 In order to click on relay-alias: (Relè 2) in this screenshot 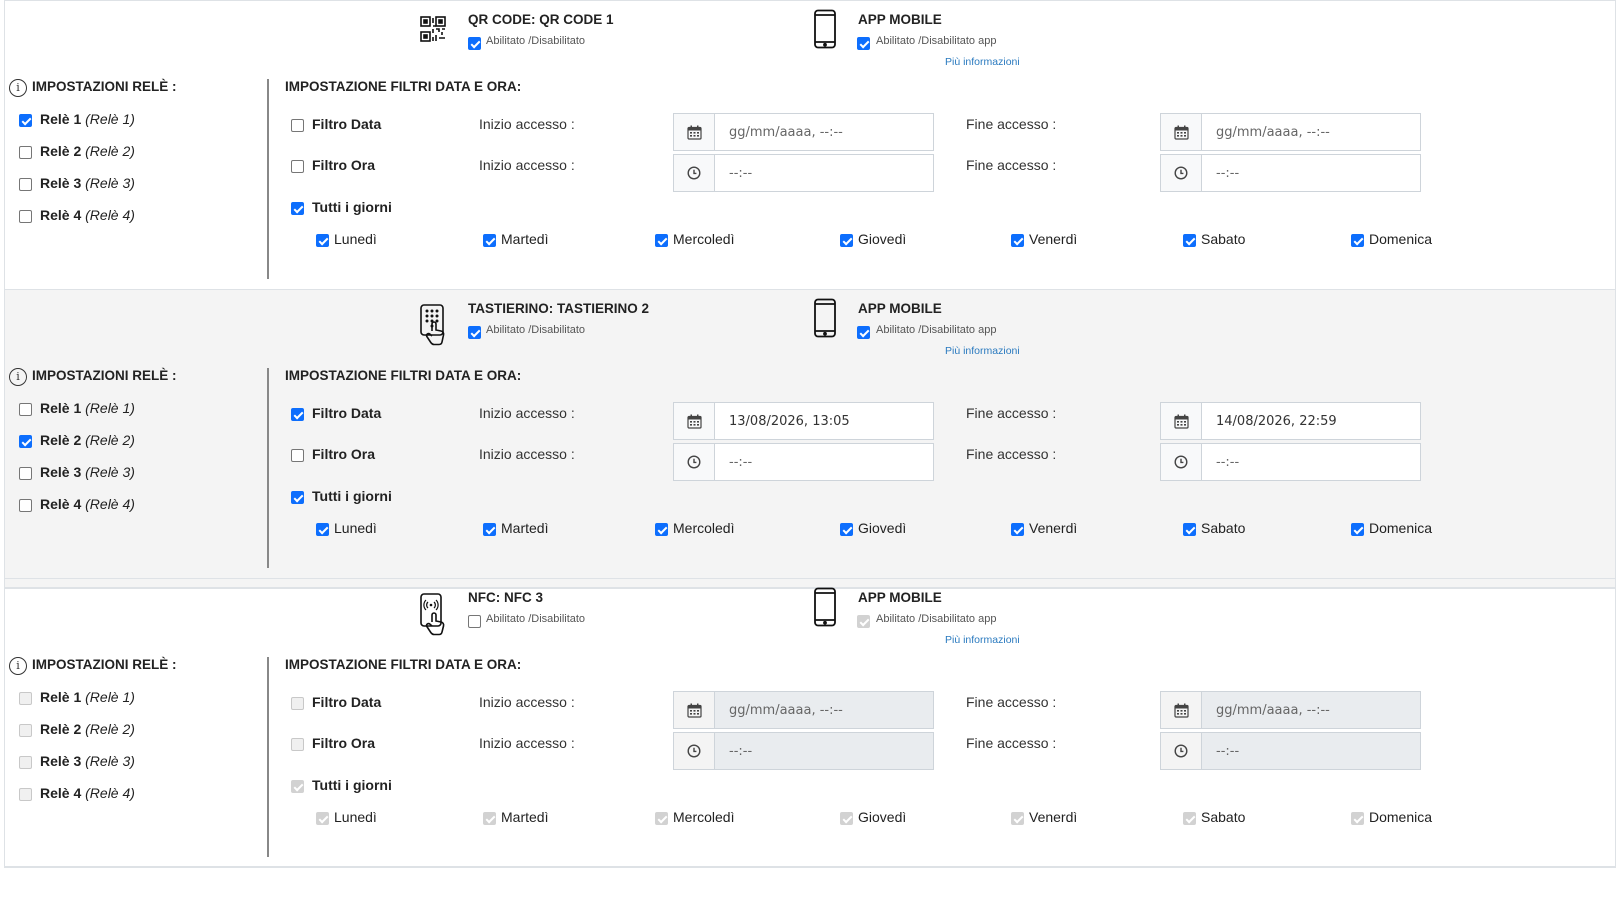, I will do `click(110, 440)`.